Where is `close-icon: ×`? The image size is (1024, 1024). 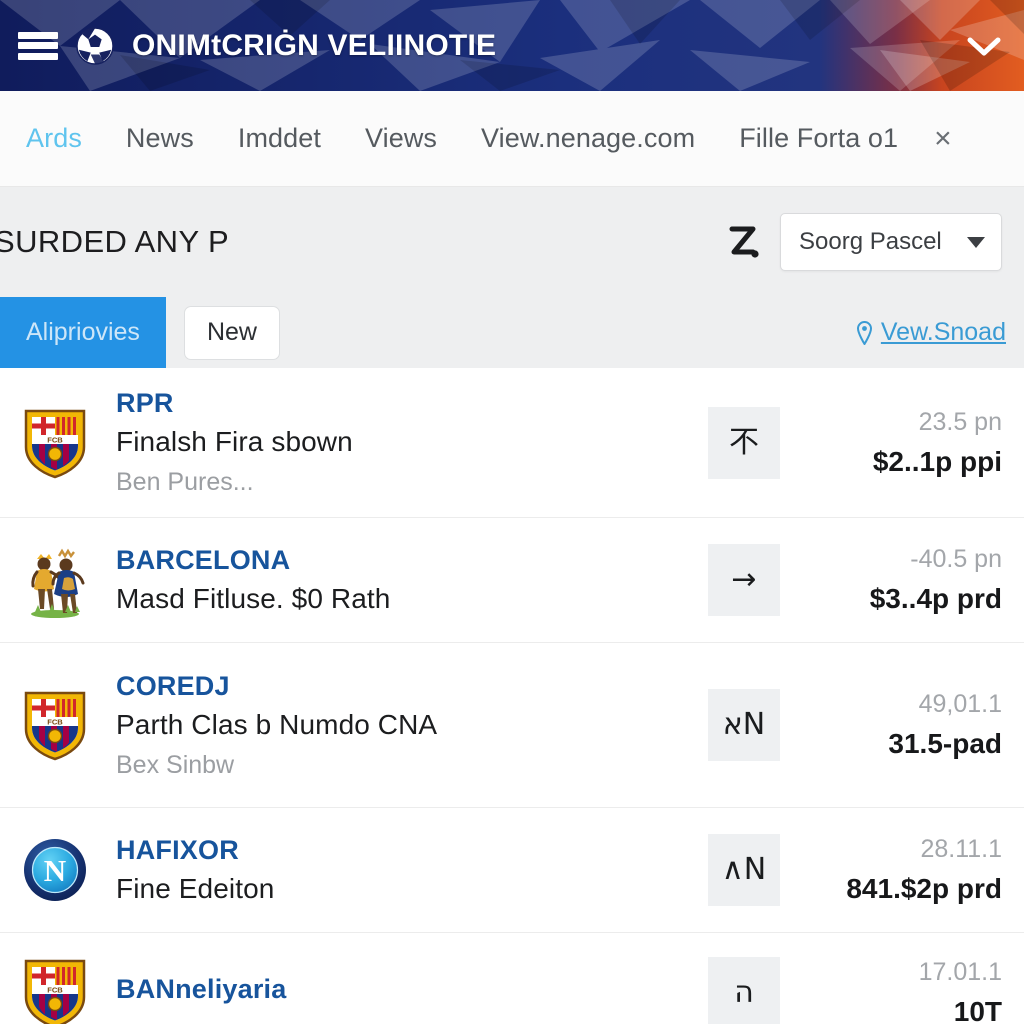 close-icon: × is located at coordinates (945, 138).